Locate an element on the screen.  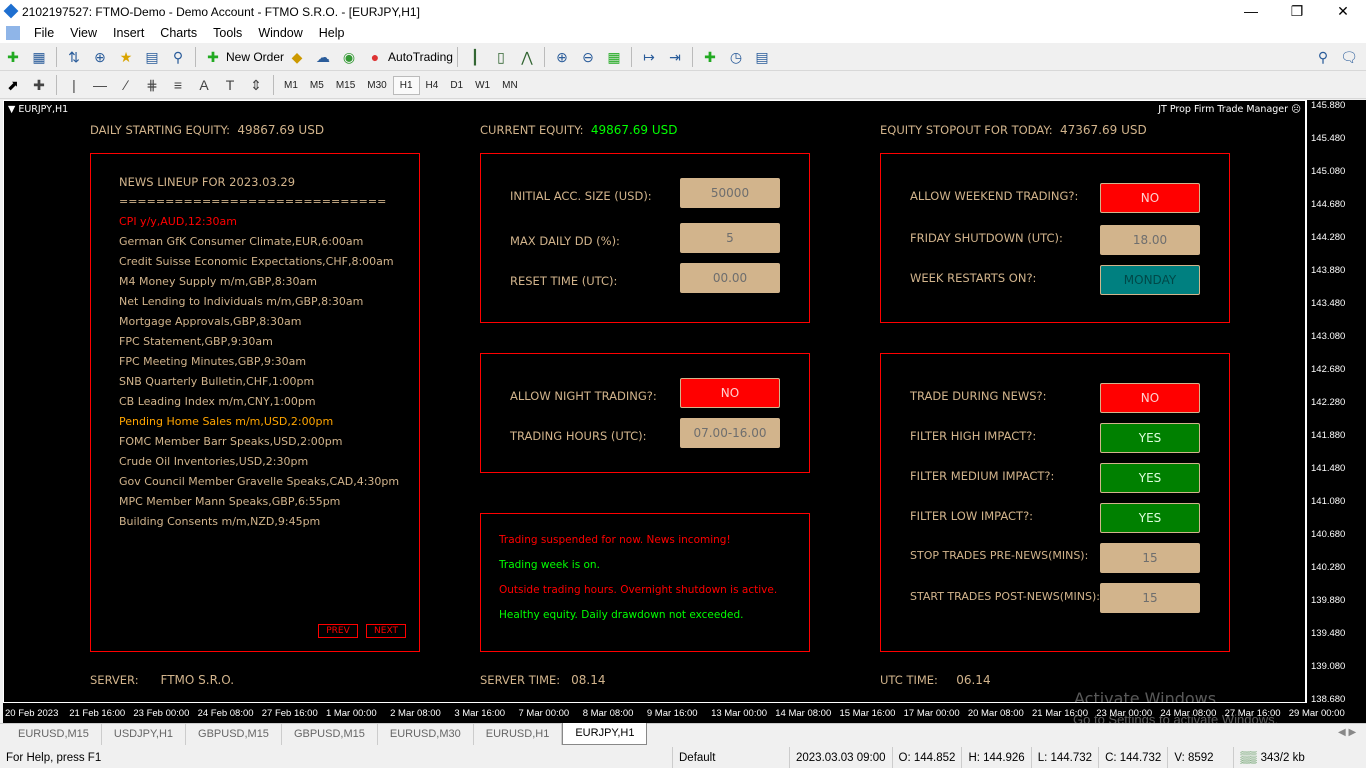
timeframe-m30: M30 is located at coordinates (376, 85).